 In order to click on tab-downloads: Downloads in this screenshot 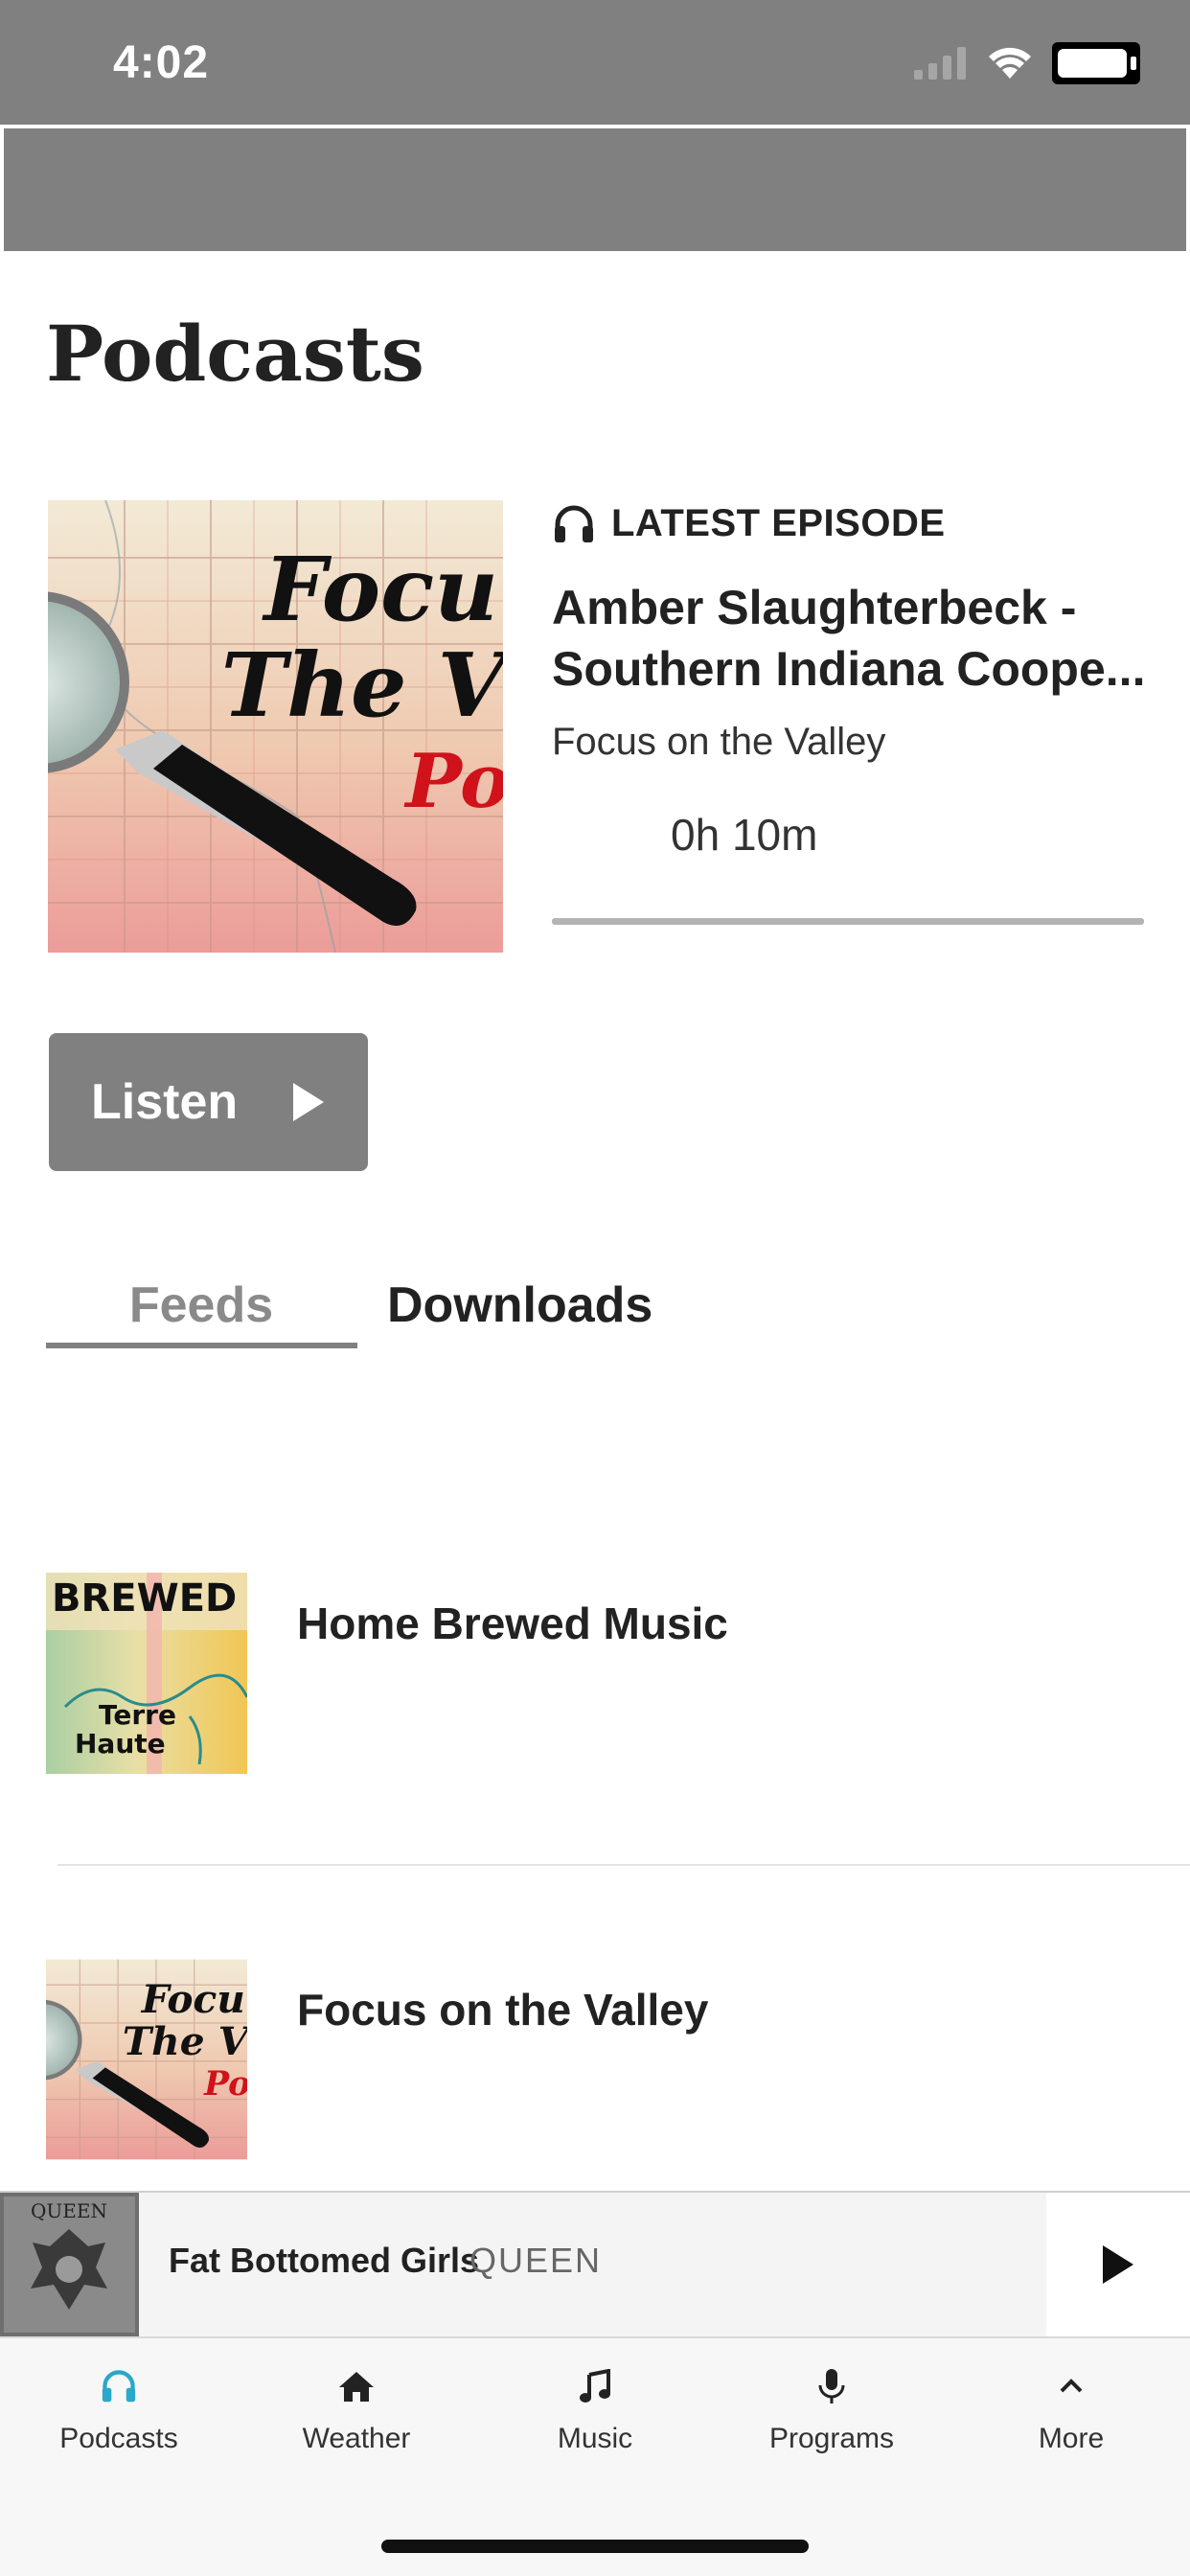, I will do `click(519, 1305)`.